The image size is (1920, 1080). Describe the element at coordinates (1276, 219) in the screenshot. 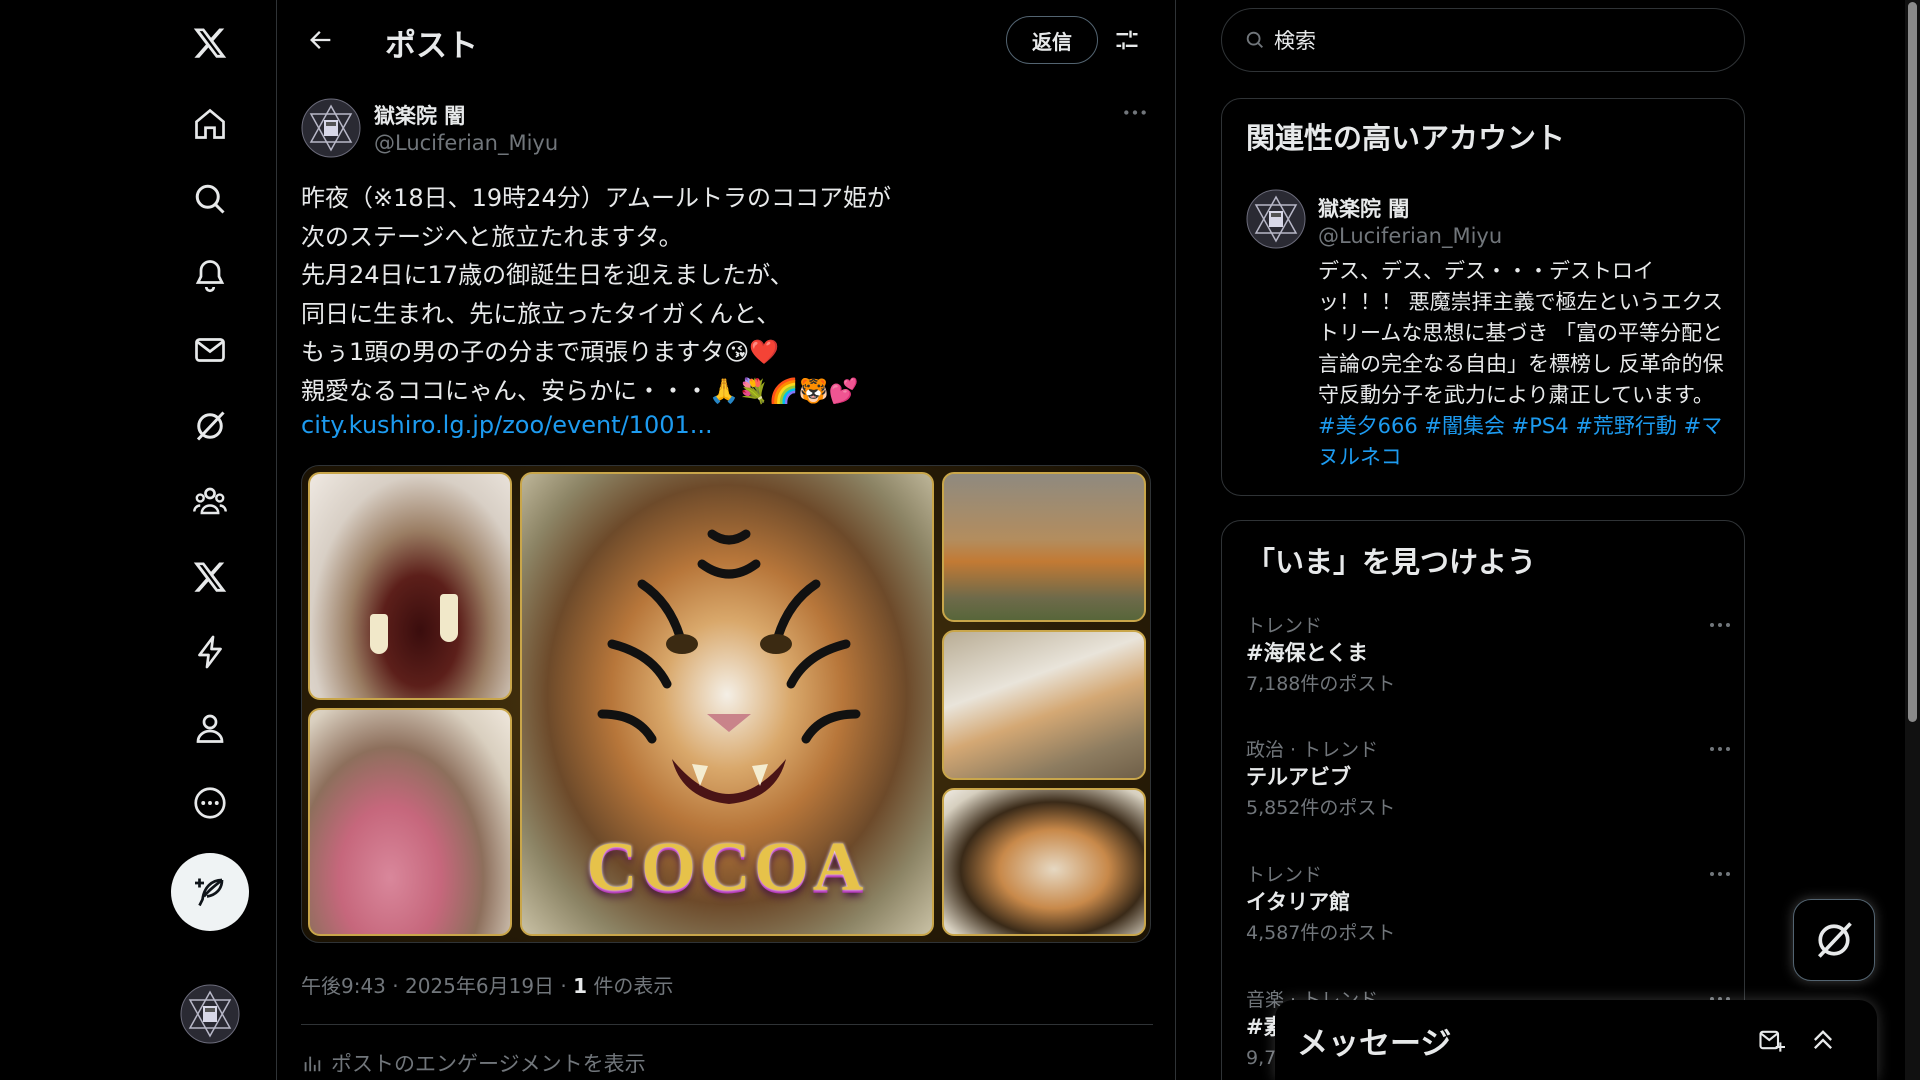

I see `related-account-avatar` at that location.